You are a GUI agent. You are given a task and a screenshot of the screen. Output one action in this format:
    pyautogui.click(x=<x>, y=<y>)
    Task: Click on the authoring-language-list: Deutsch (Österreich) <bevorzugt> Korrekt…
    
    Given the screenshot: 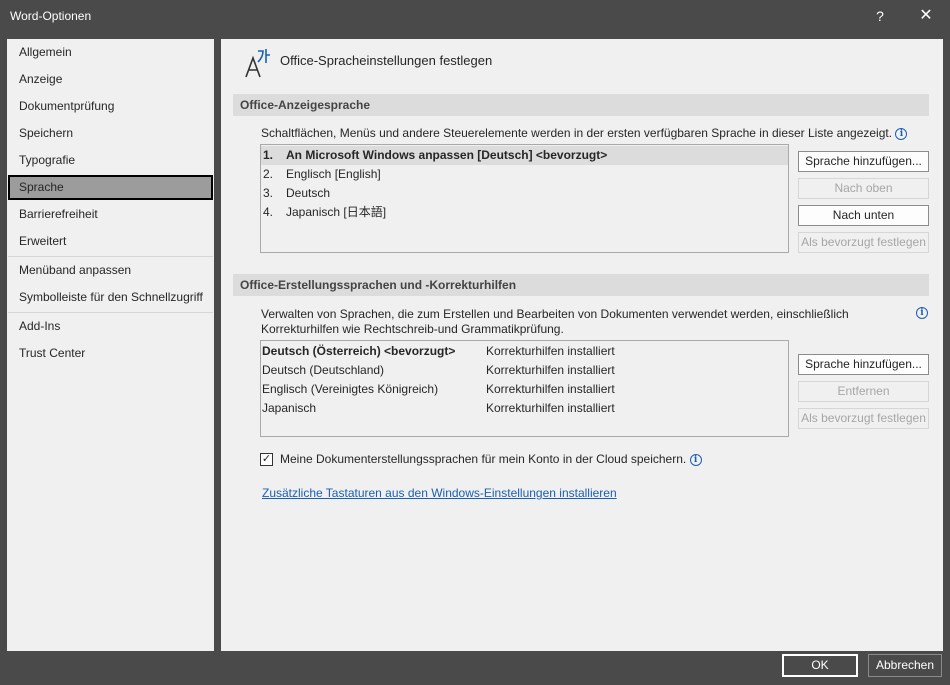 What is the action you would take?
    pyautogui.click(x=524, y=388)
    